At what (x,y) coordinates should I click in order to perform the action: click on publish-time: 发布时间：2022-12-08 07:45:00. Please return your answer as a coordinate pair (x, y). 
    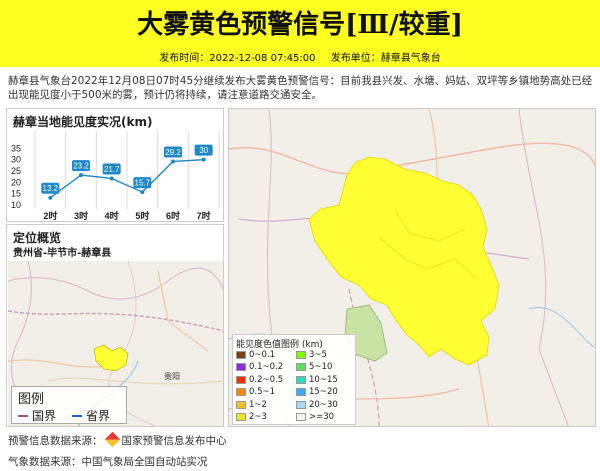
    Looking at the image, I should click on (237, 58).